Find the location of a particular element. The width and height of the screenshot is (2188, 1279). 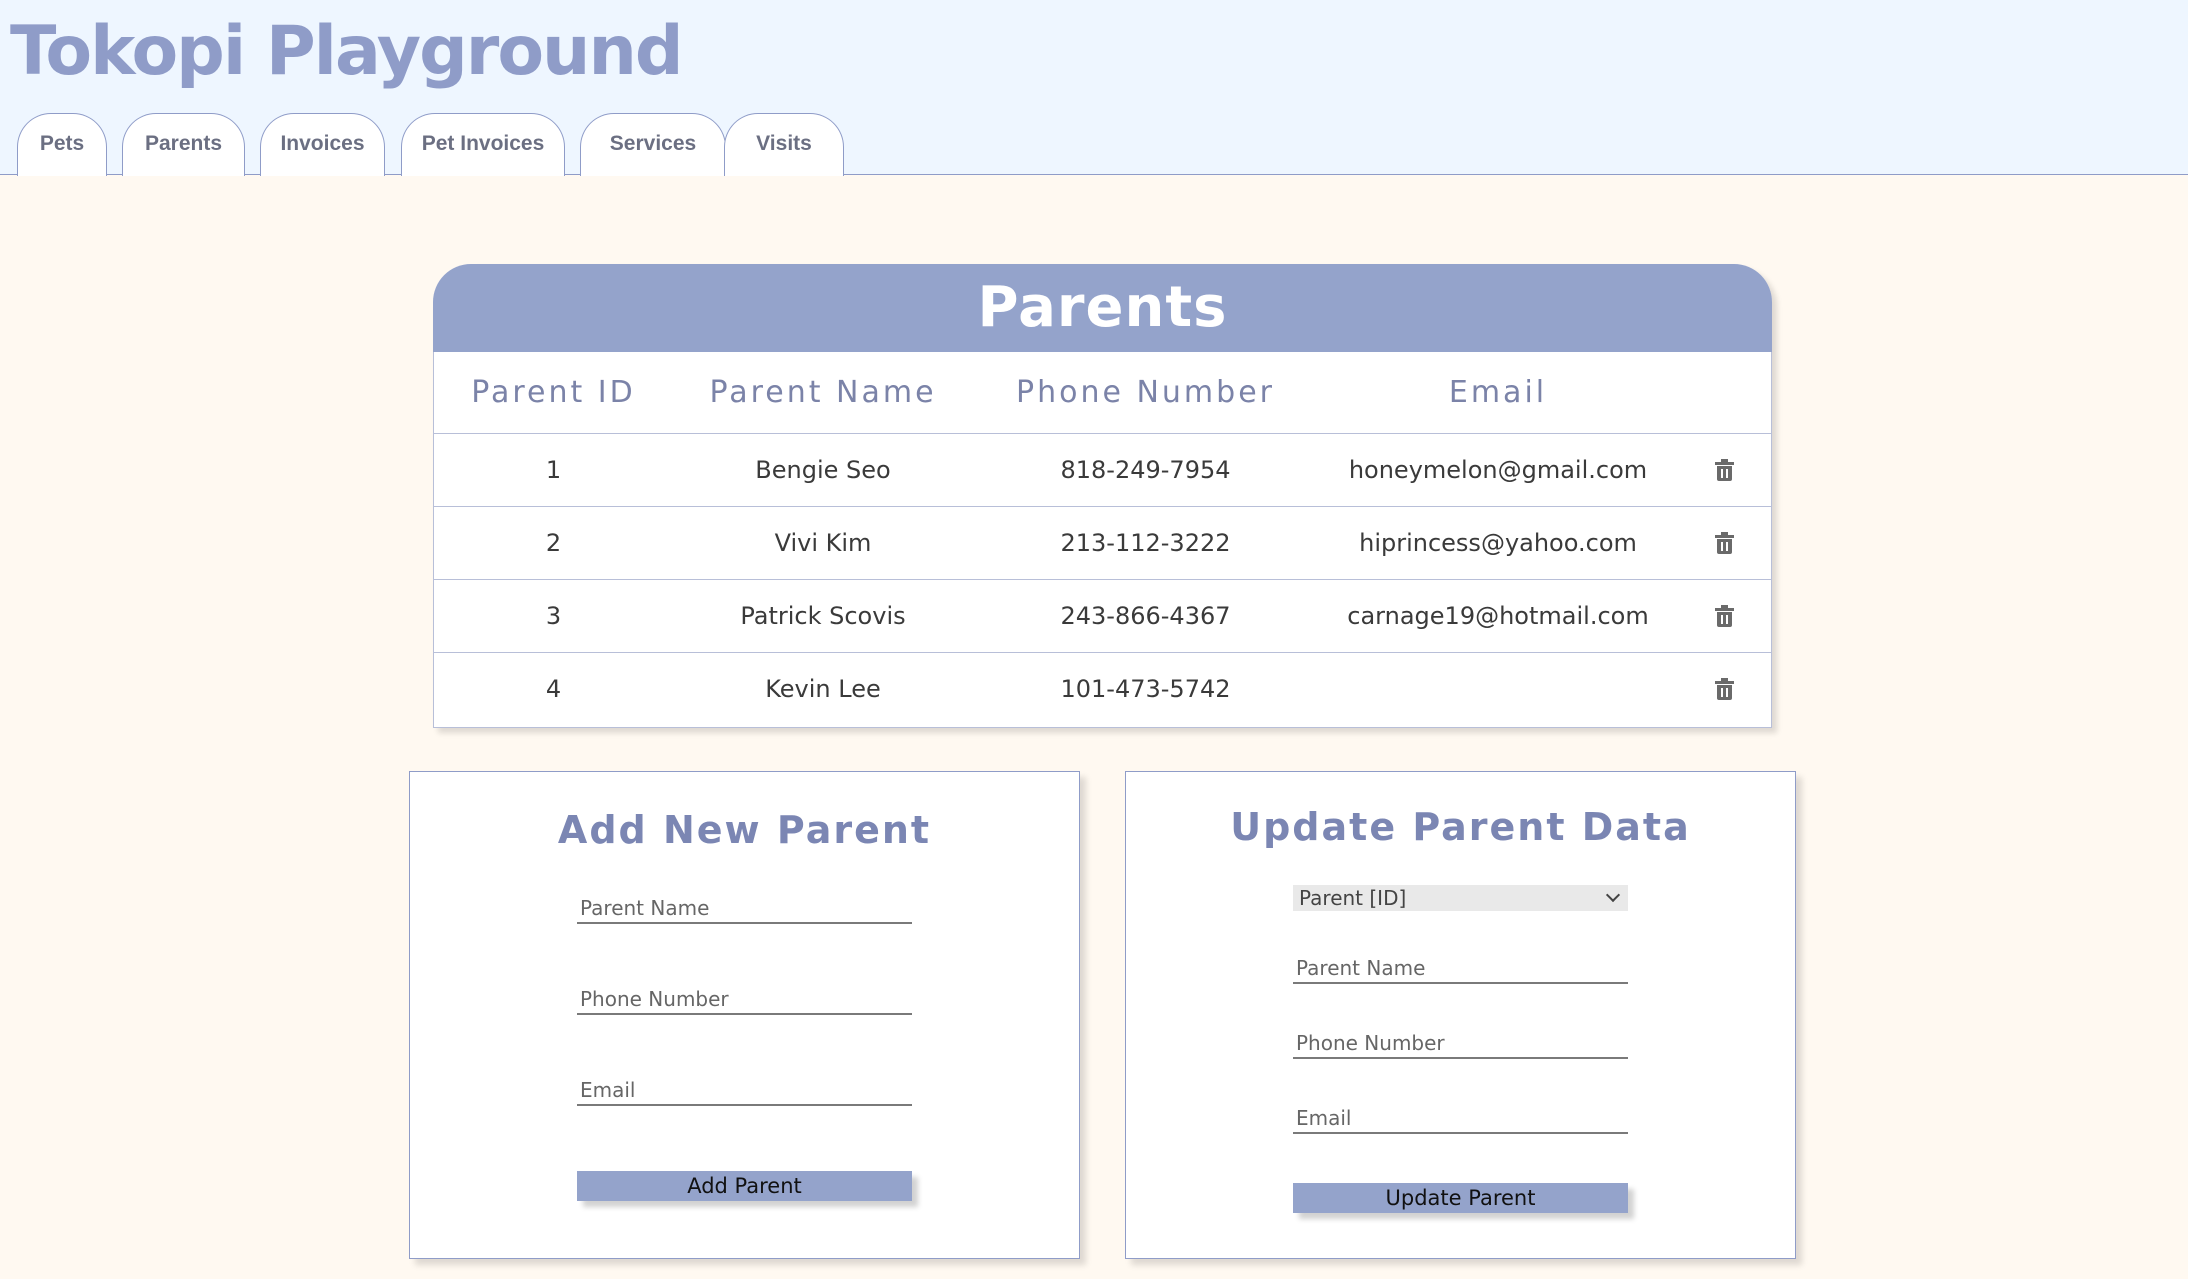

phone-number-cell: 101-473-5742 is located at coordinates (1145, 689).